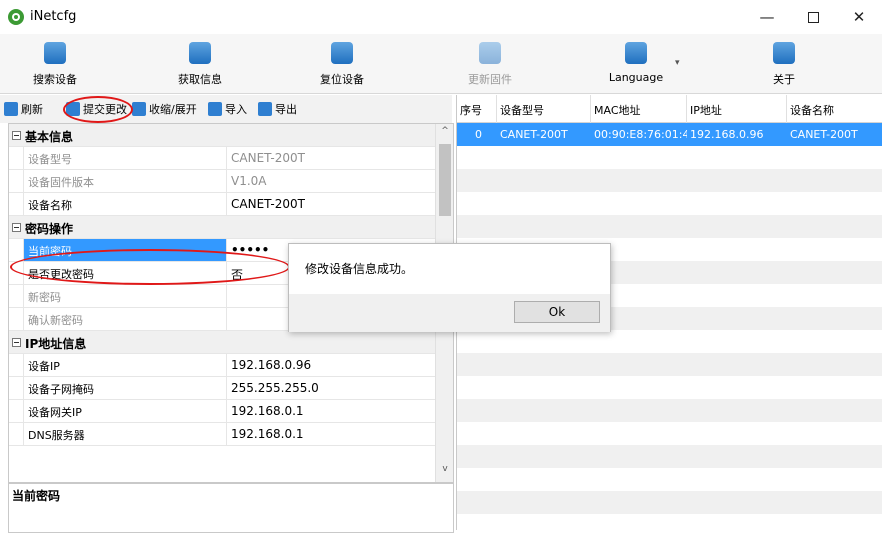 The image size is (882, 537). I want to click on export-button: 导出, so click(277, 109).